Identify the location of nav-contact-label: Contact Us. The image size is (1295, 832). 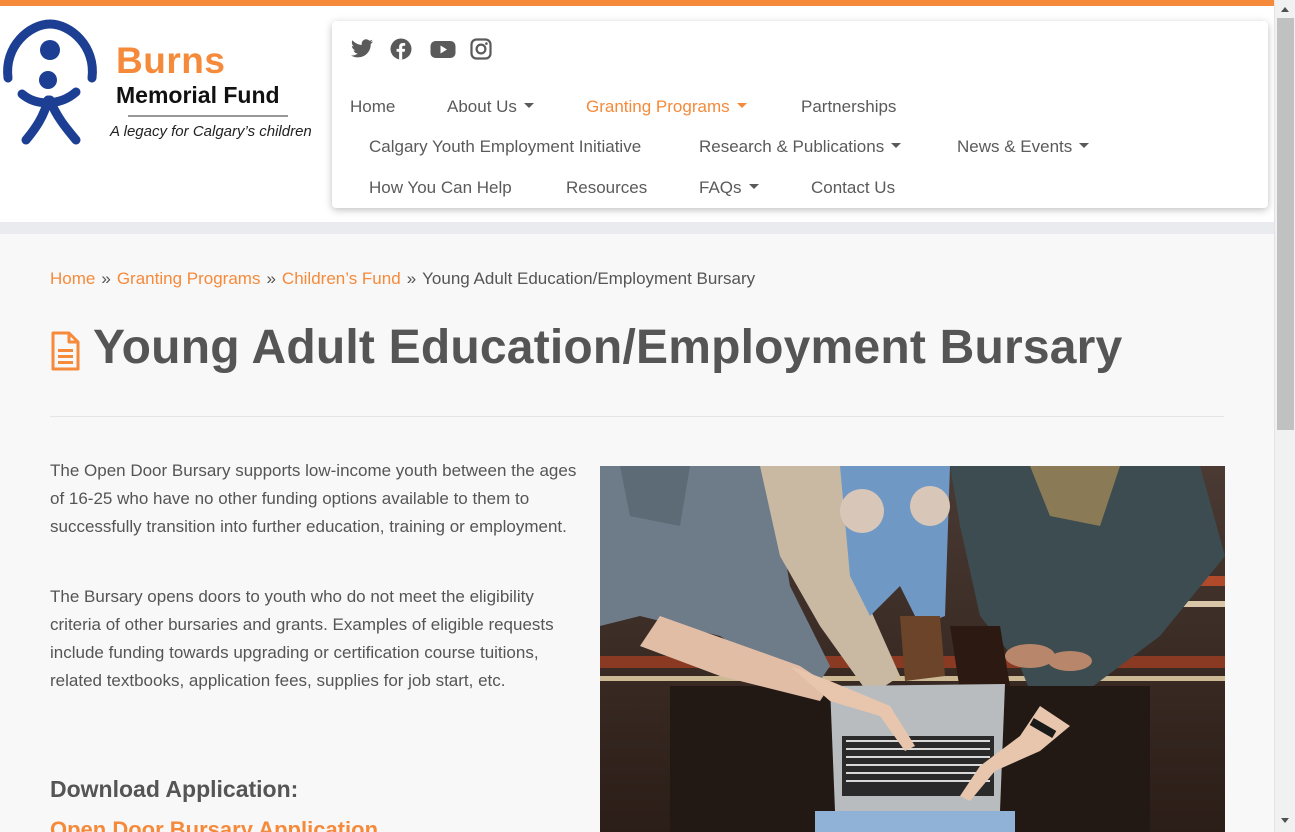
(853, 187).